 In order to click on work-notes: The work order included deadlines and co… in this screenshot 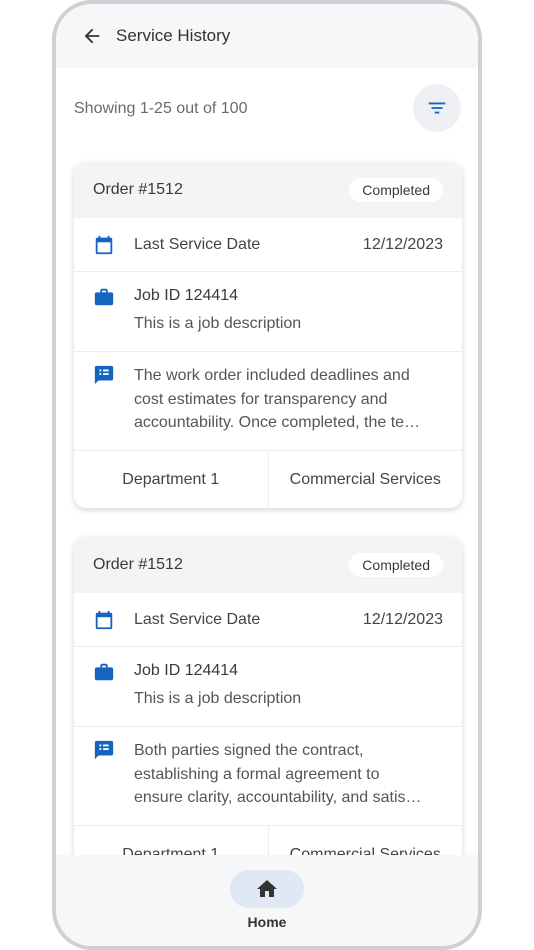, I will do `click(287, 399)`.